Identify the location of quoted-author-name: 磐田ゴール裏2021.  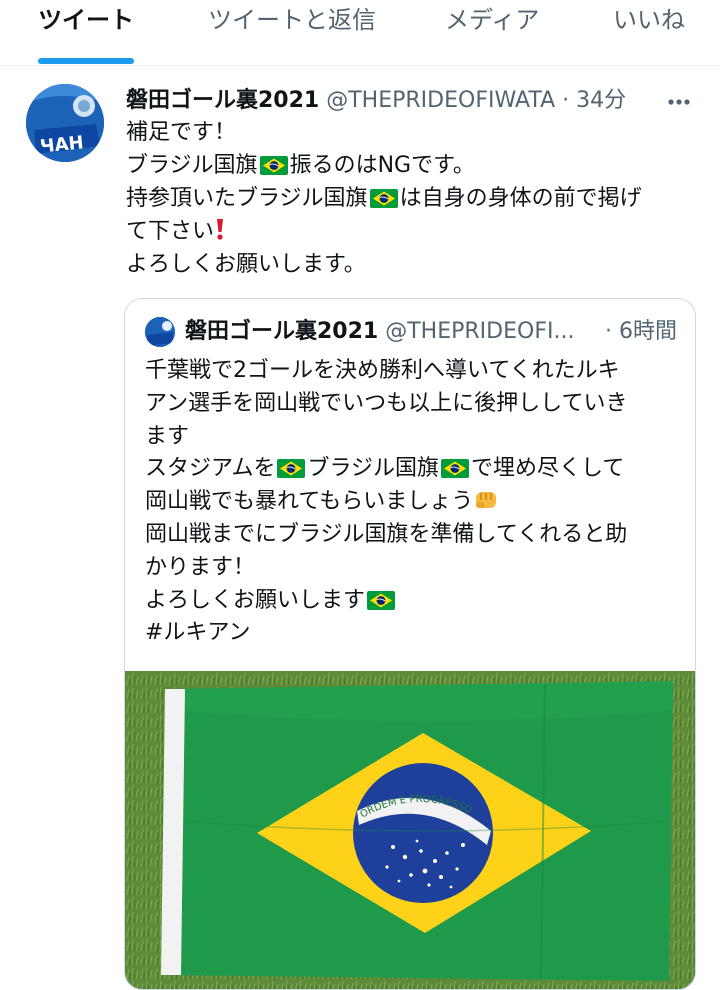
(282, 331).